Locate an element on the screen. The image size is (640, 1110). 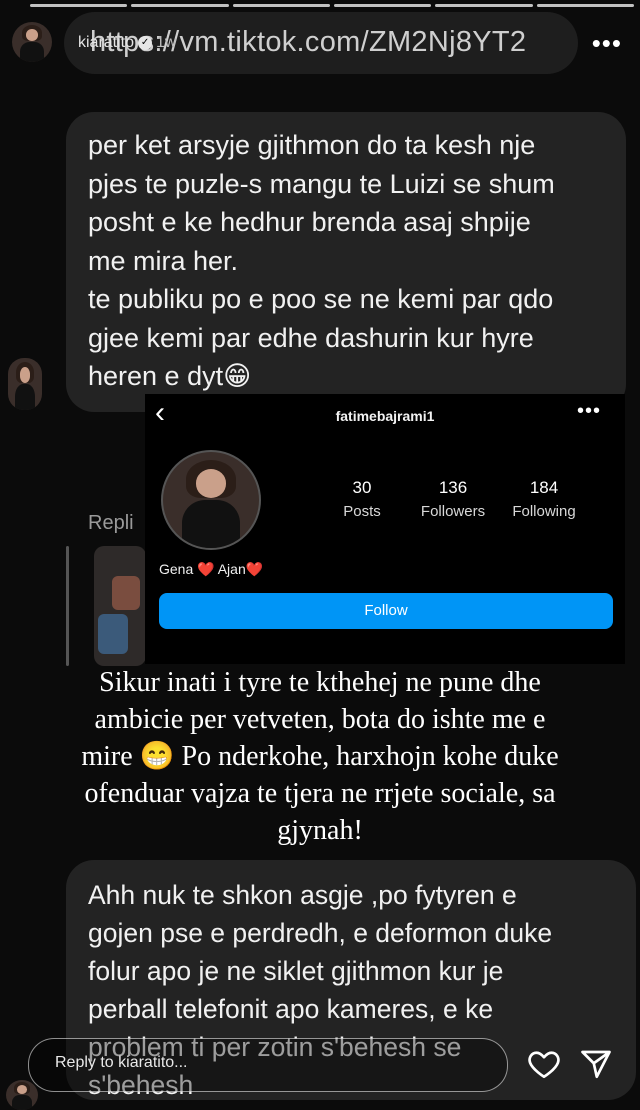
story-progress-bar is located at coordinates (332, 5).